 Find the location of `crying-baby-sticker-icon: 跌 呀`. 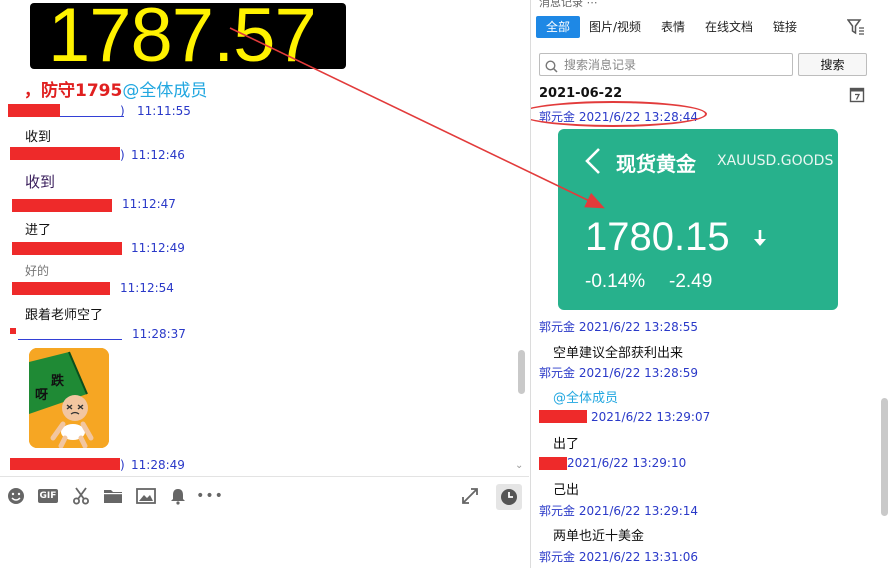

crying-baby-sticker-icon: 跌 呀 is located at coordinates (69, 398).